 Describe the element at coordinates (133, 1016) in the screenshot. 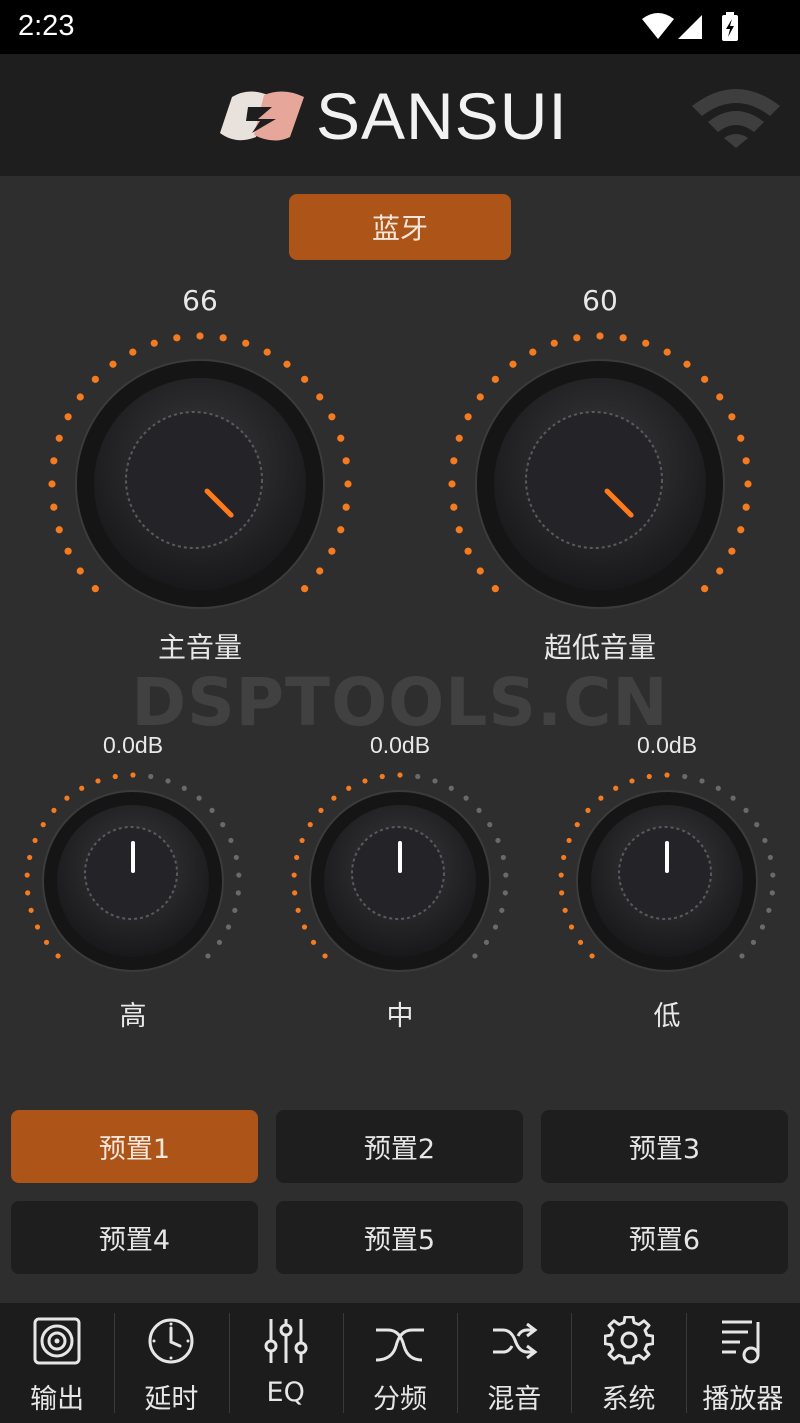

I see `treble-label: 高` at that location.